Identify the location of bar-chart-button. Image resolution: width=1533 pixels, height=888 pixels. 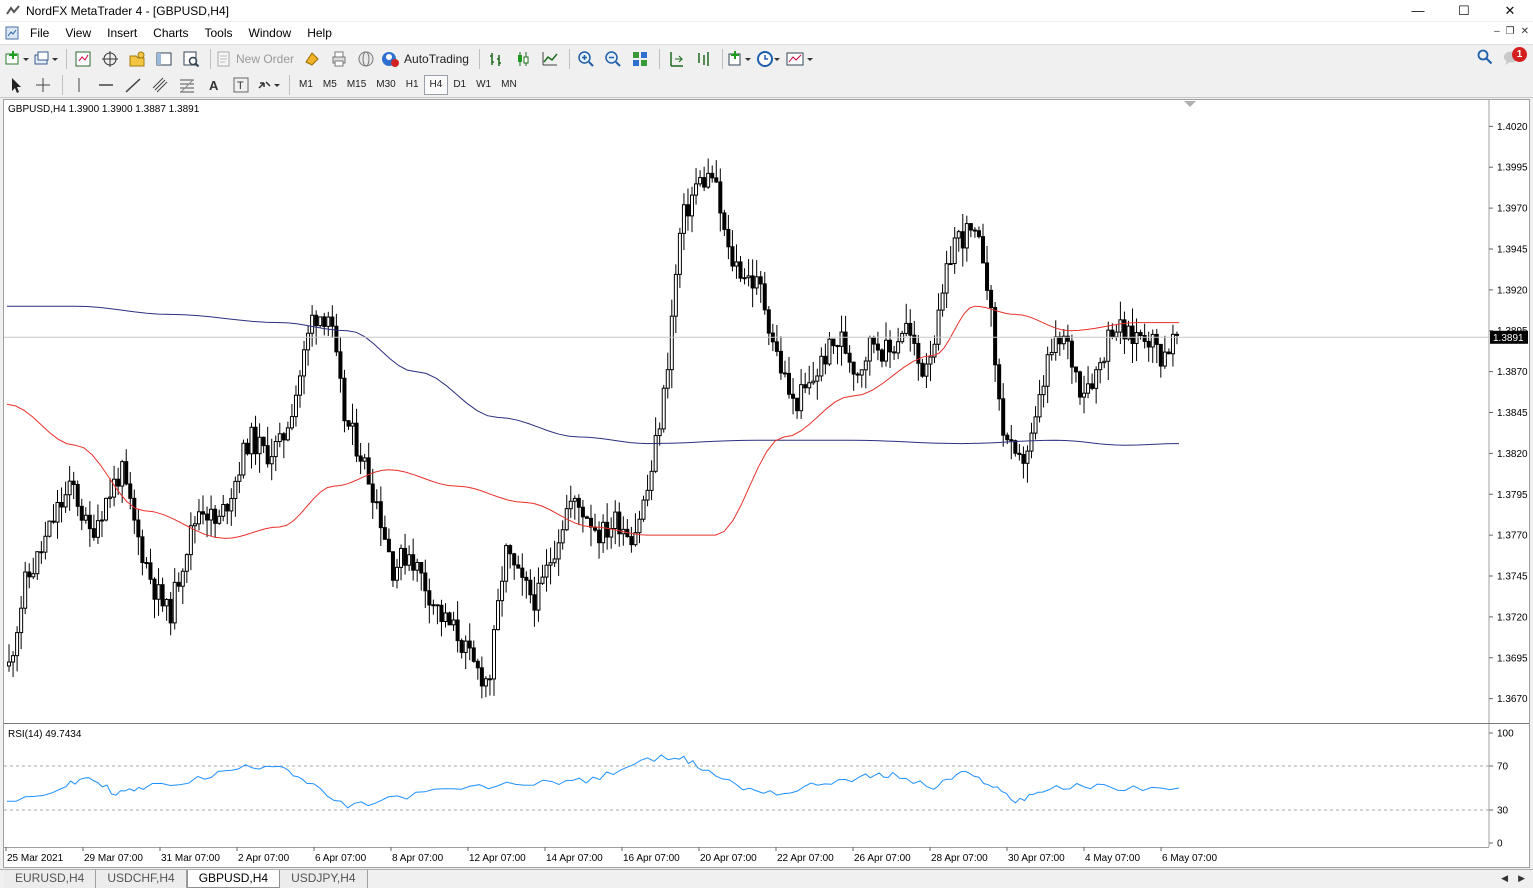
(496, 59).